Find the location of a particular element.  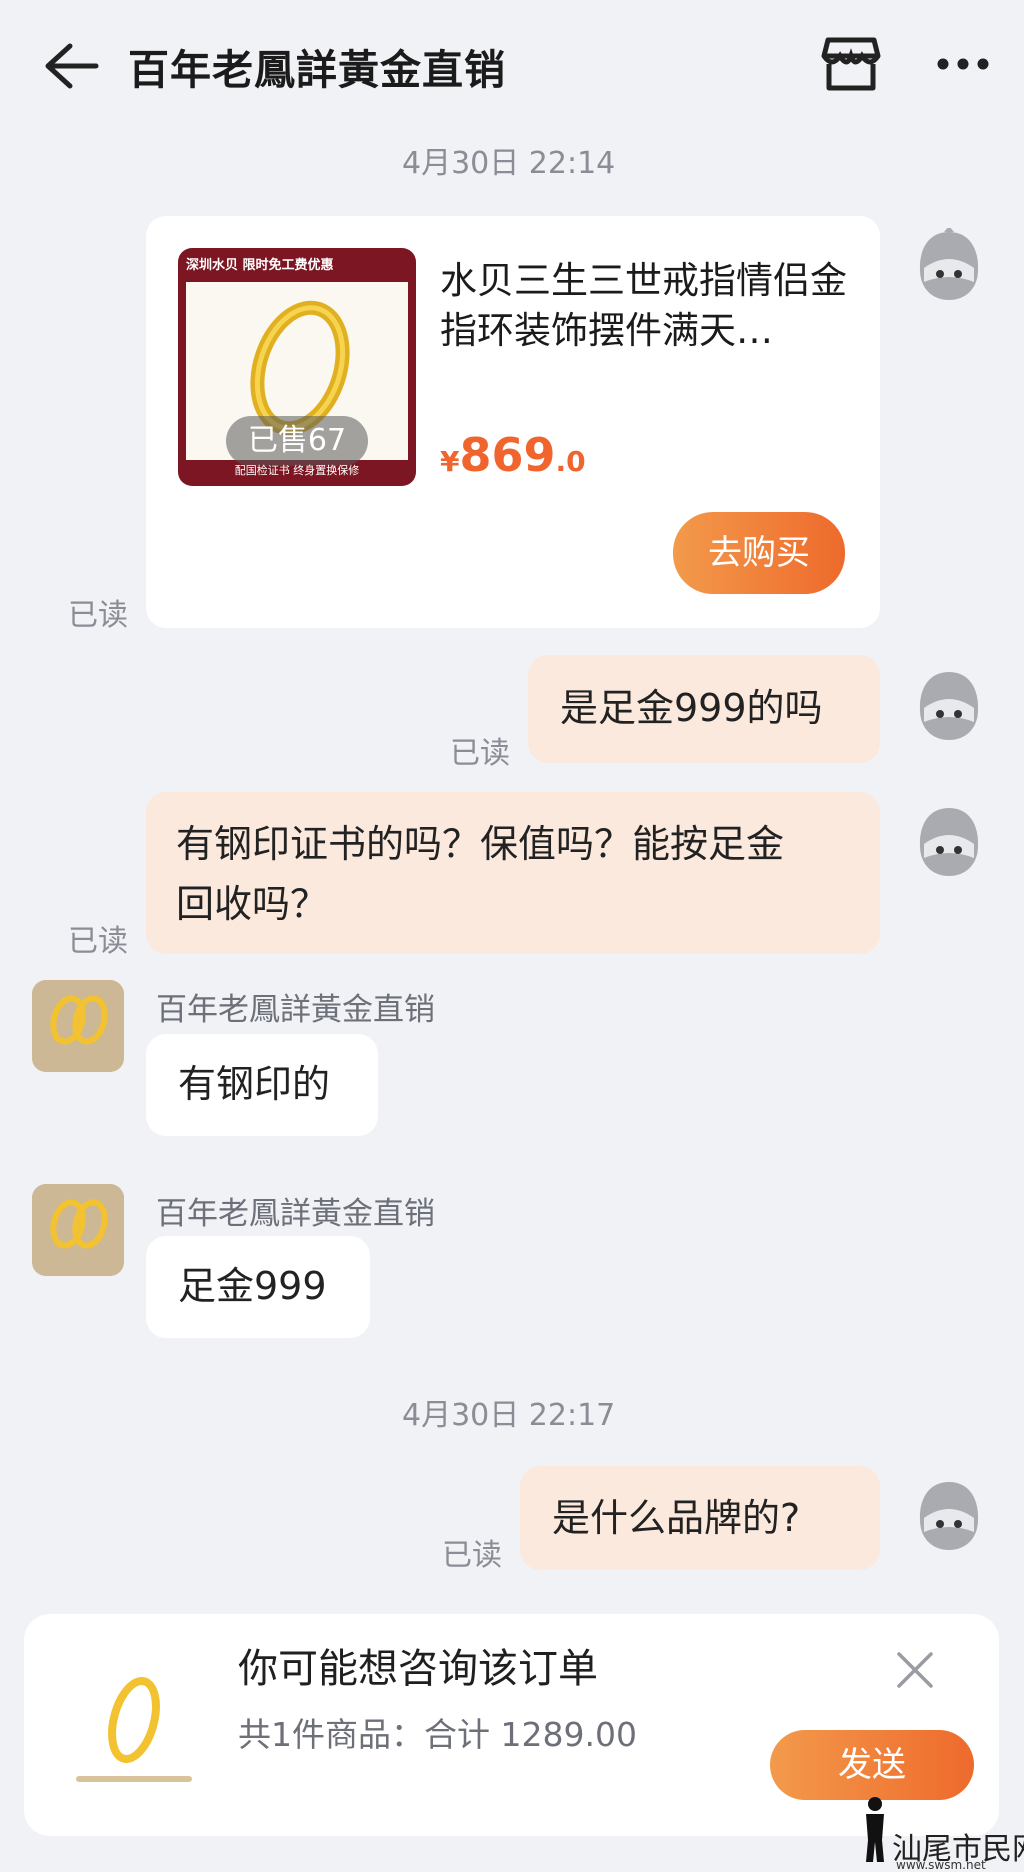

message-text: 有钢印的 is located at coordinates (254, 1084).